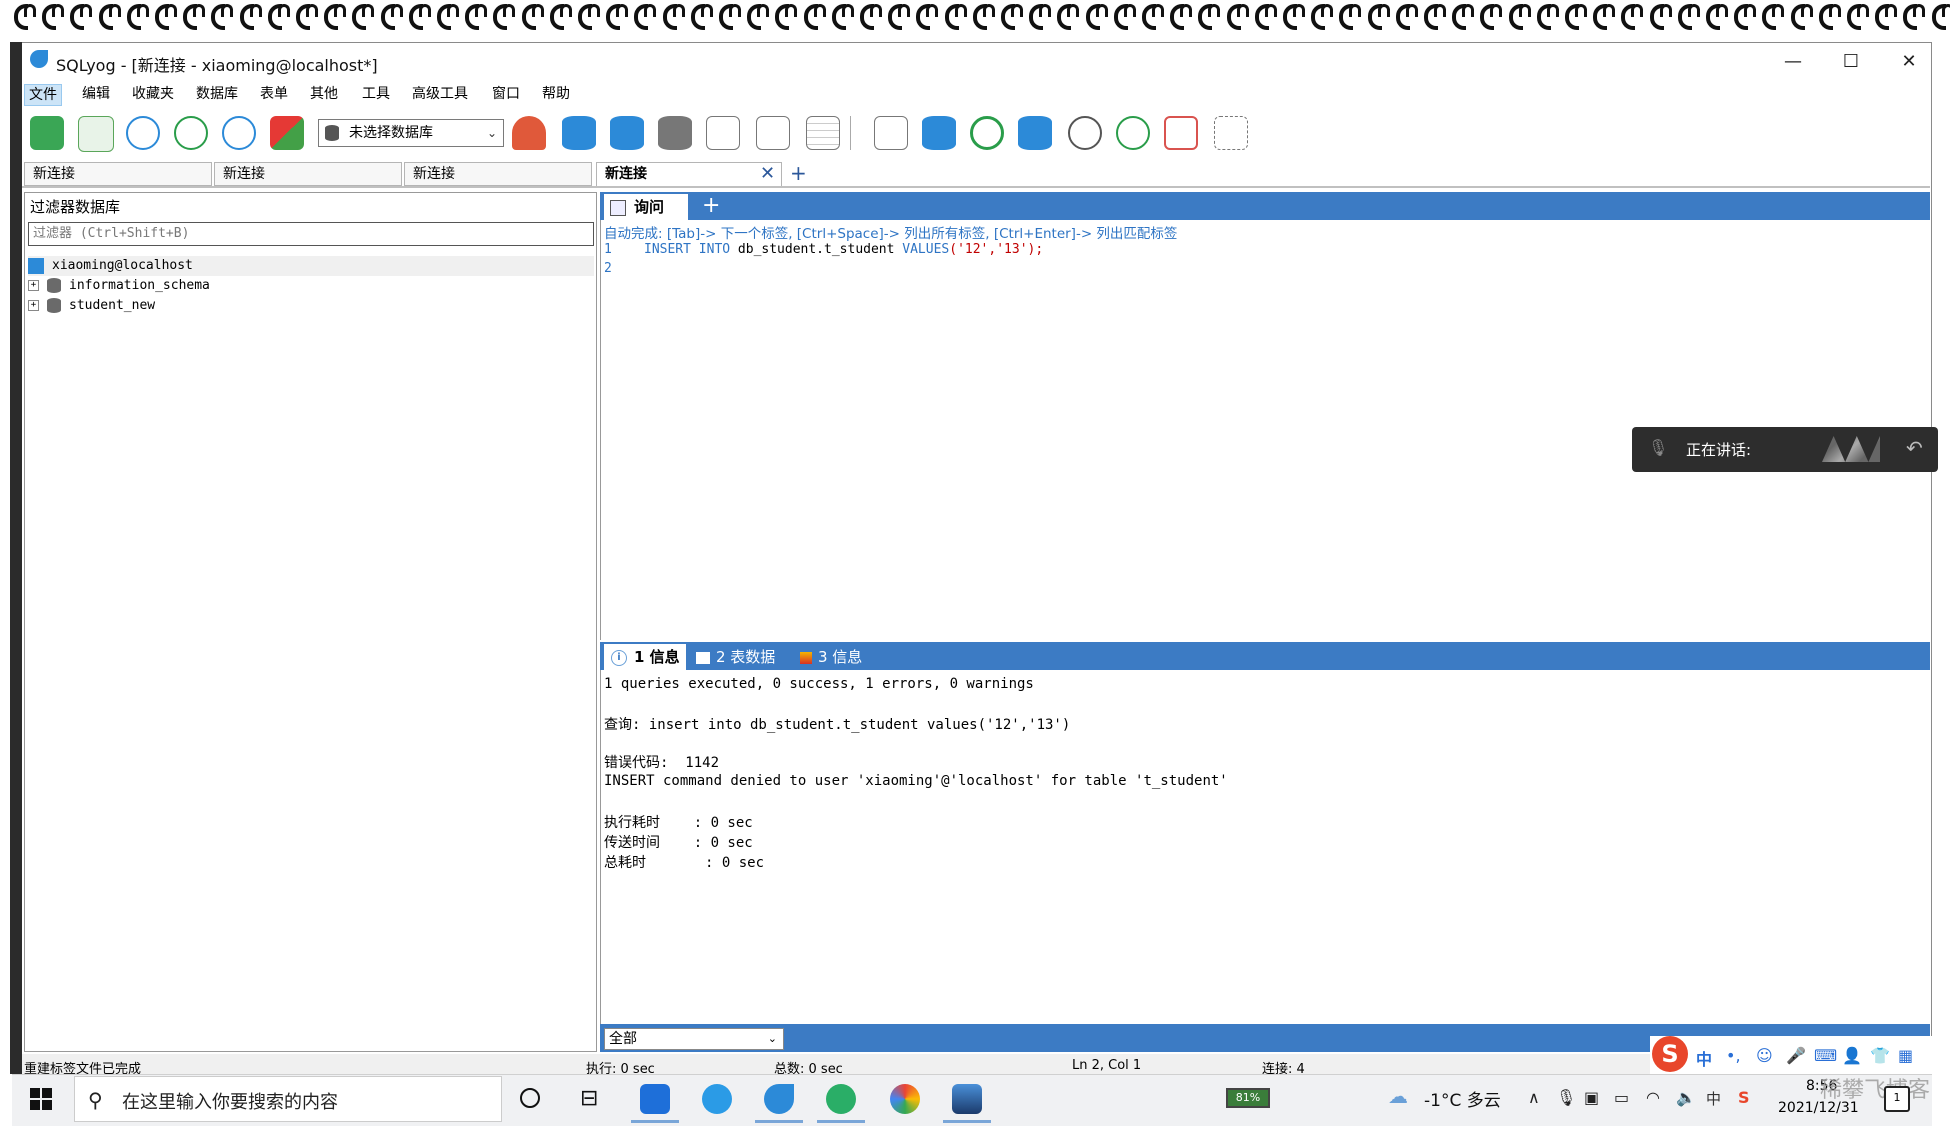  What do you see at coordinates (1107, 1065) in the screenshot?
I see `status-cursor-position: Ln 2, Col 1` at bounding box center [1107, 1065].